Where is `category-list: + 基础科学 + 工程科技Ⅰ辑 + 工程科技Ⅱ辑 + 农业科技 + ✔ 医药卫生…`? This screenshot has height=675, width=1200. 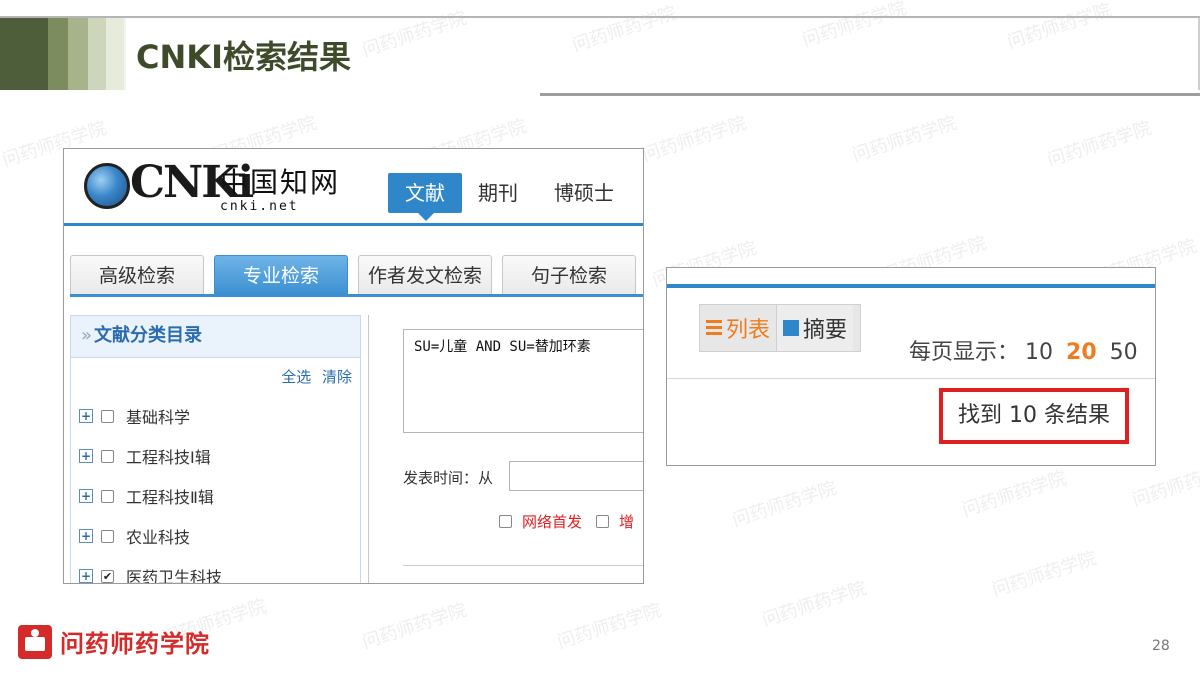 category-list: + 基础科学 + 工程科技Ⅰ辑 + 工程科技Ⅱ辑 + 农业科技 + ✔ 医药卫生… is located at coordinates (151, 490).